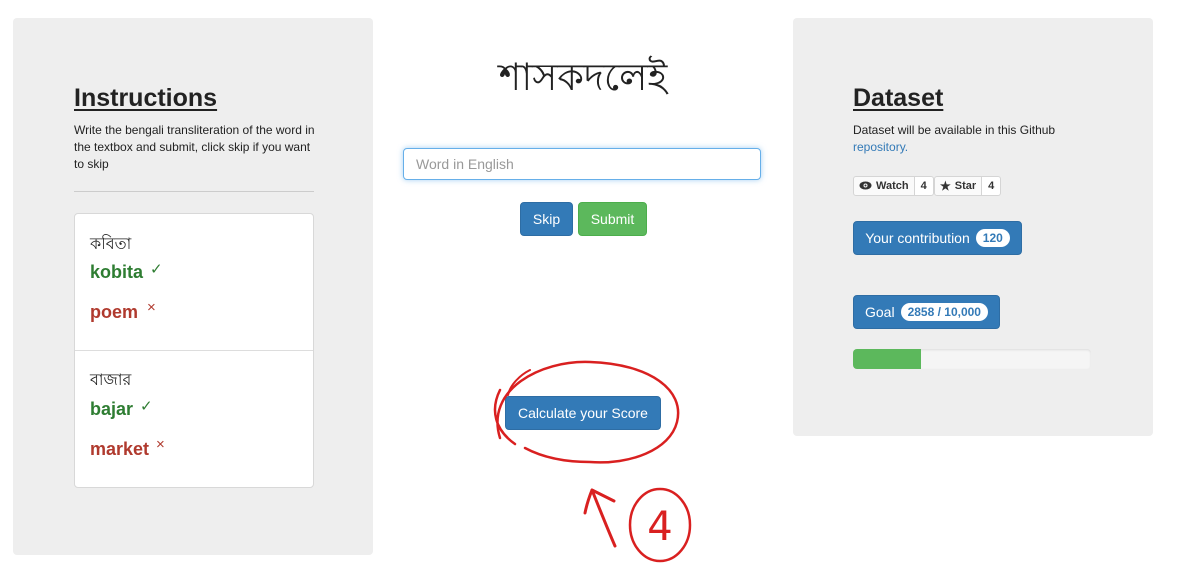 This screenshot has width=1201, height=569. Describe the element at coordinates (865, 186) in the screenshot. I see `eye-icon` at that location.